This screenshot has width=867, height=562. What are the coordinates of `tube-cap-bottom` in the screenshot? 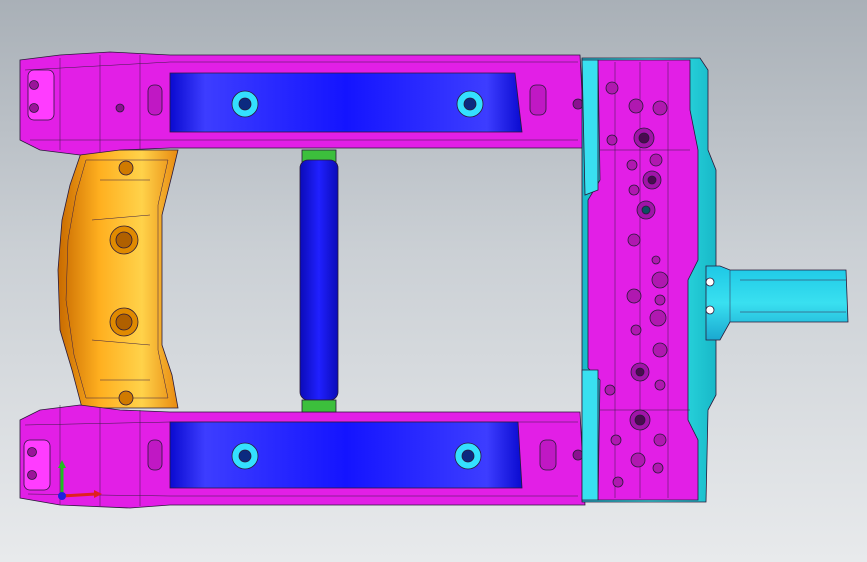 It's located at (319, 406).